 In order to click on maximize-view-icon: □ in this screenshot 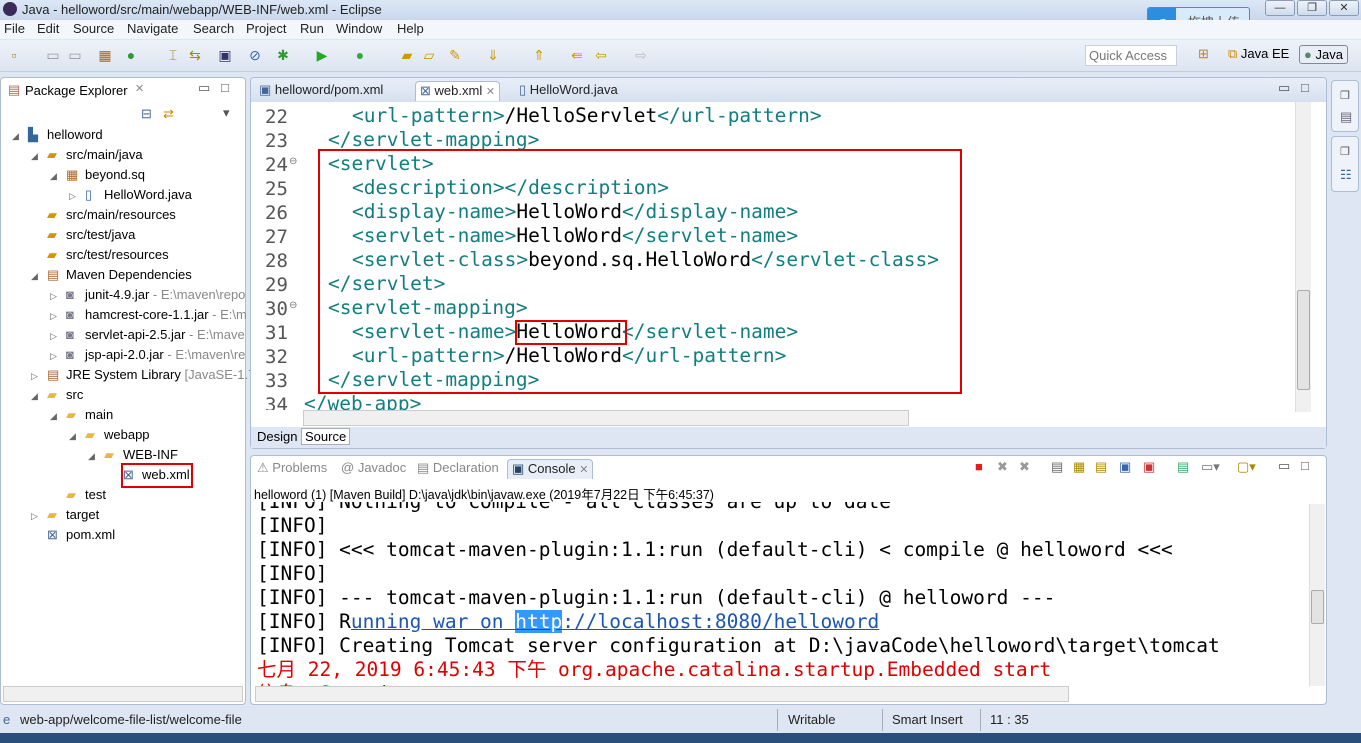, I will do `click(225, 87)`.